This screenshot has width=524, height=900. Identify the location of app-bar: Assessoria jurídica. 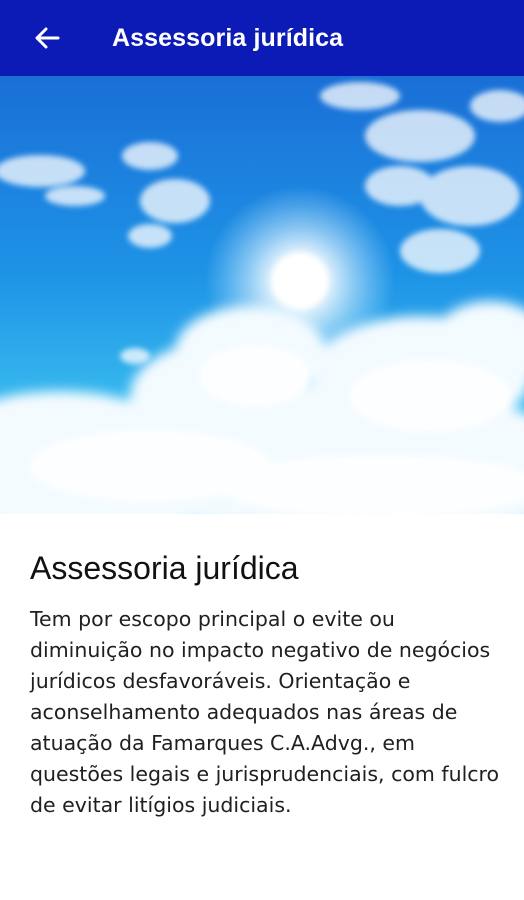
(262, 38).